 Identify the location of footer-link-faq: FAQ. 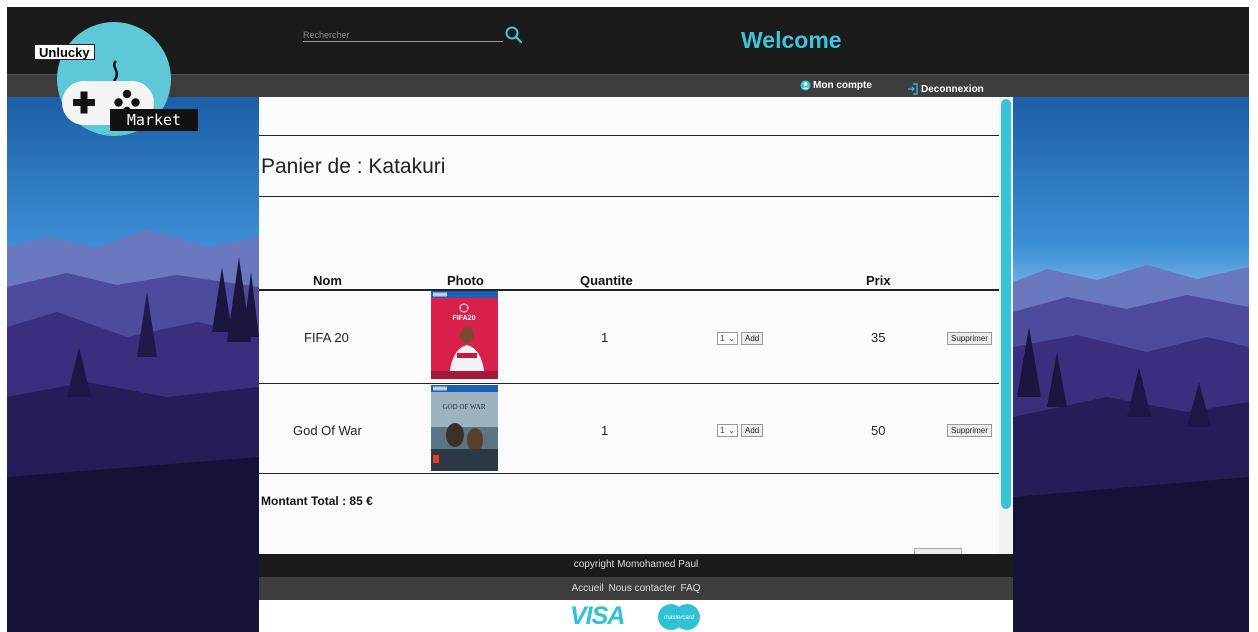
(691, 588).